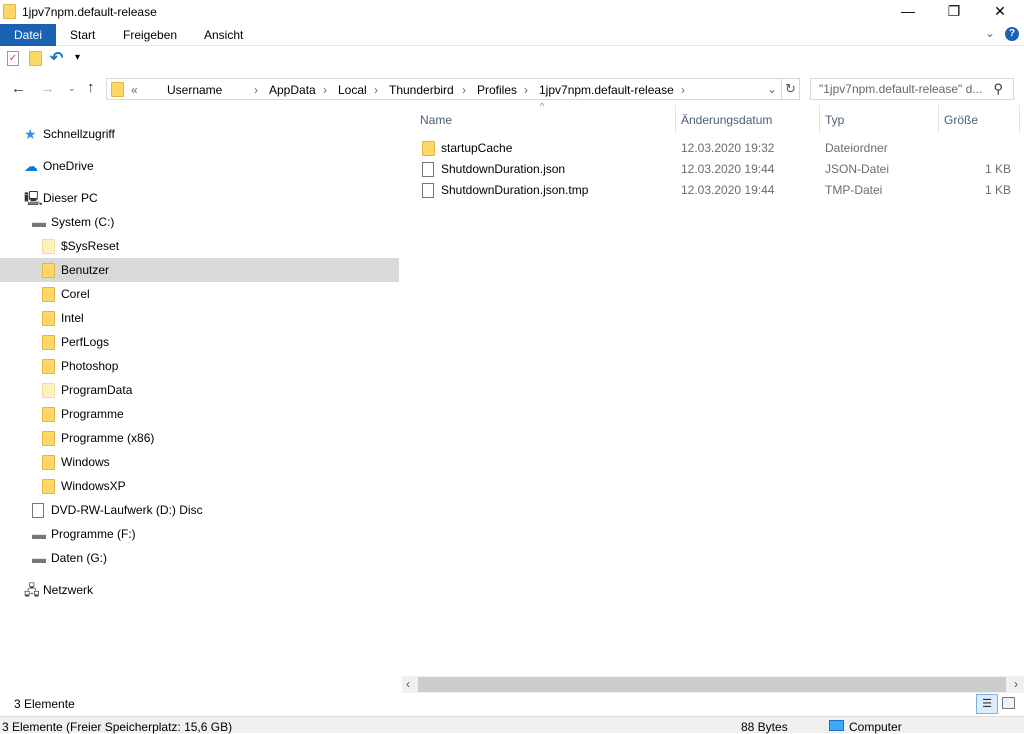  Describe the element at coordinates (834, 120) in the screenshot. I see `column-header-type: Typ` at that location.